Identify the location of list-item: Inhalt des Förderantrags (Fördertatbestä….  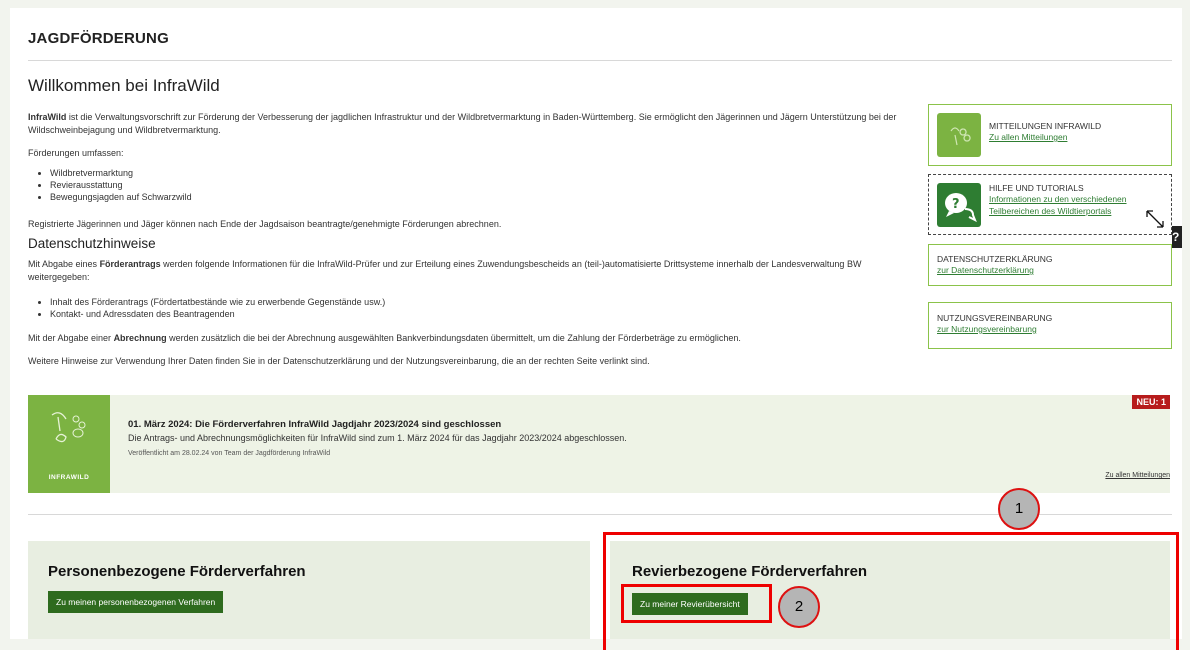
(217, 302).